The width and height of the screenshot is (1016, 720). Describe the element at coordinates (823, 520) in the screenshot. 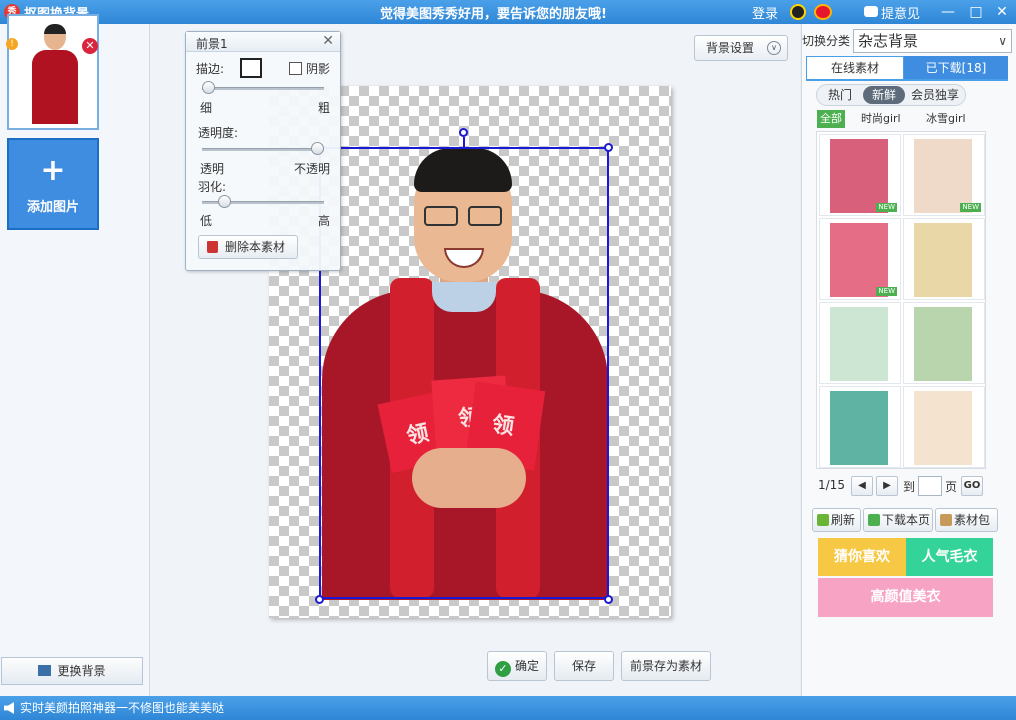

I see `refresh-icon` at that location.